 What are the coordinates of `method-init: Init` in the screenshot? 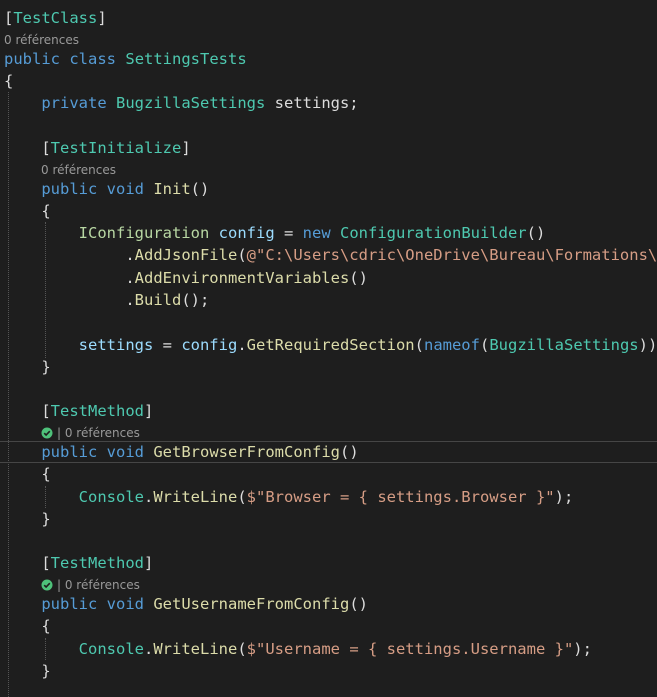 It's located at (172, 189).